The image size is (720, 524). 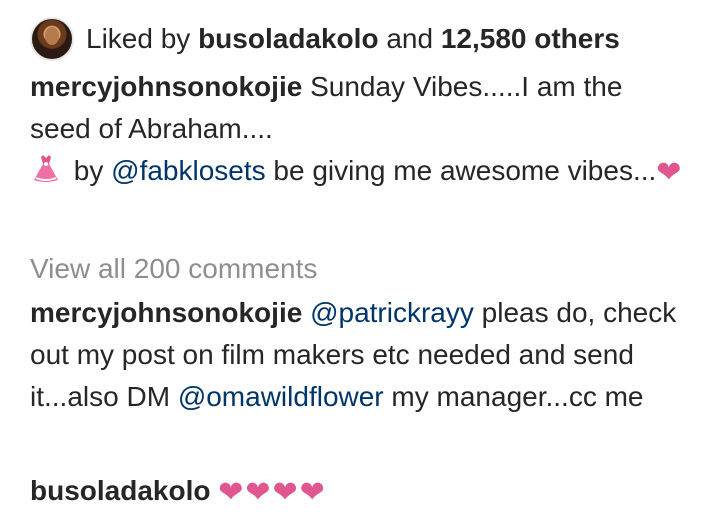 What do you see at coordinates (88, 170) in the screenshot?
I see `caption-by: by` at bounding box center [88, 170].